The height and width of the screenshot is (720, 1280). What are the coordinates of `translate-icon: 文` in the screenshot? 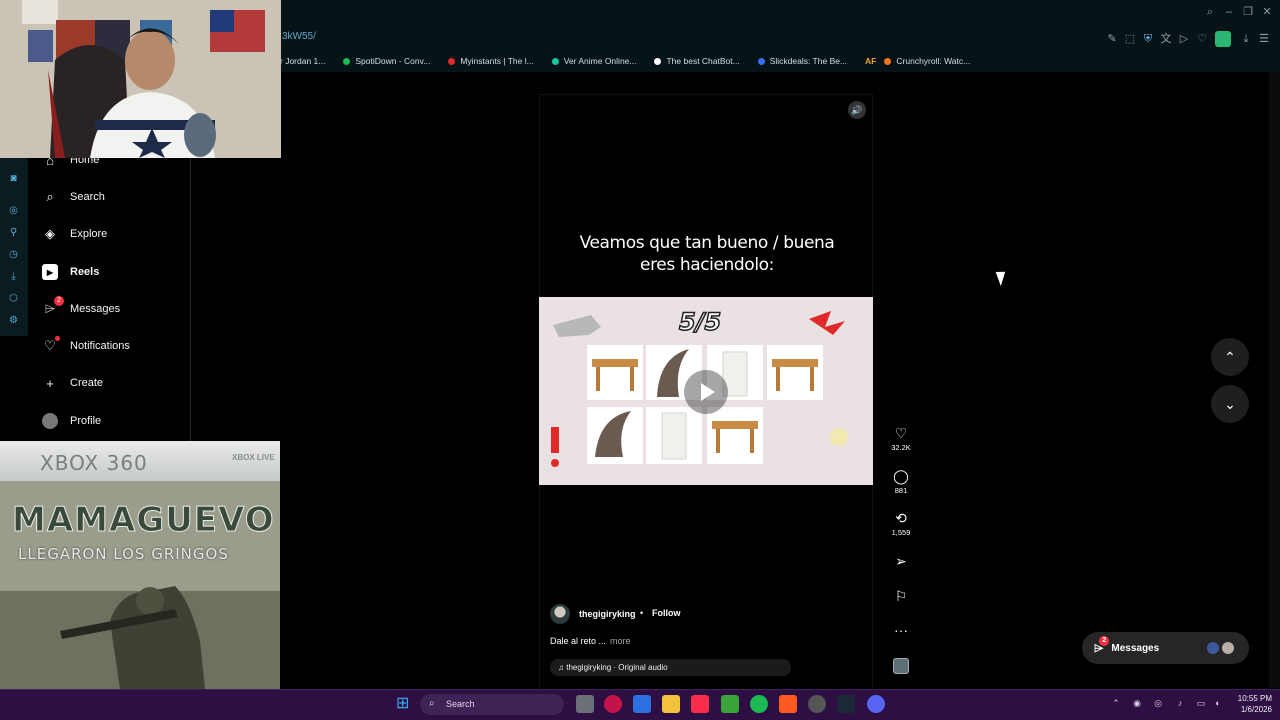 It's located at (1166, 39).